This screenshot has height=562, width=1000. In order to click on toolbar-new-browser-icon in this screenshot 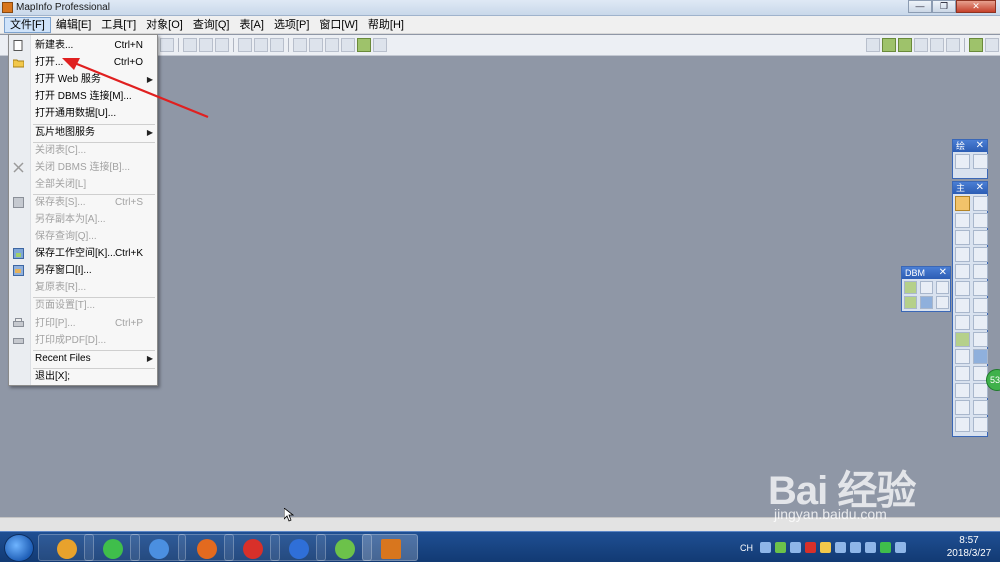, I will do `click(316, 45)`.